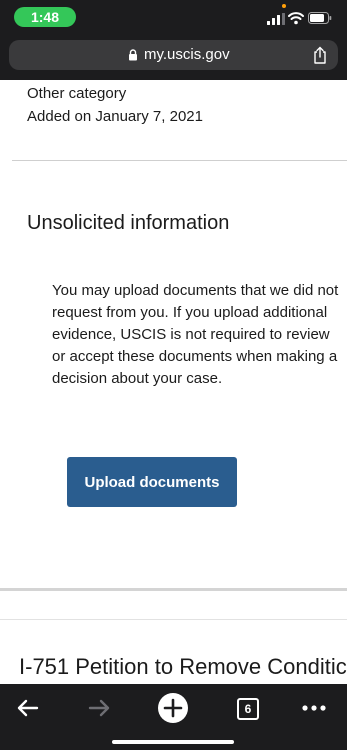  Describe the element at coordinates (99, 708) in the screenshot. I see `forward-arrow-icon` at that location.